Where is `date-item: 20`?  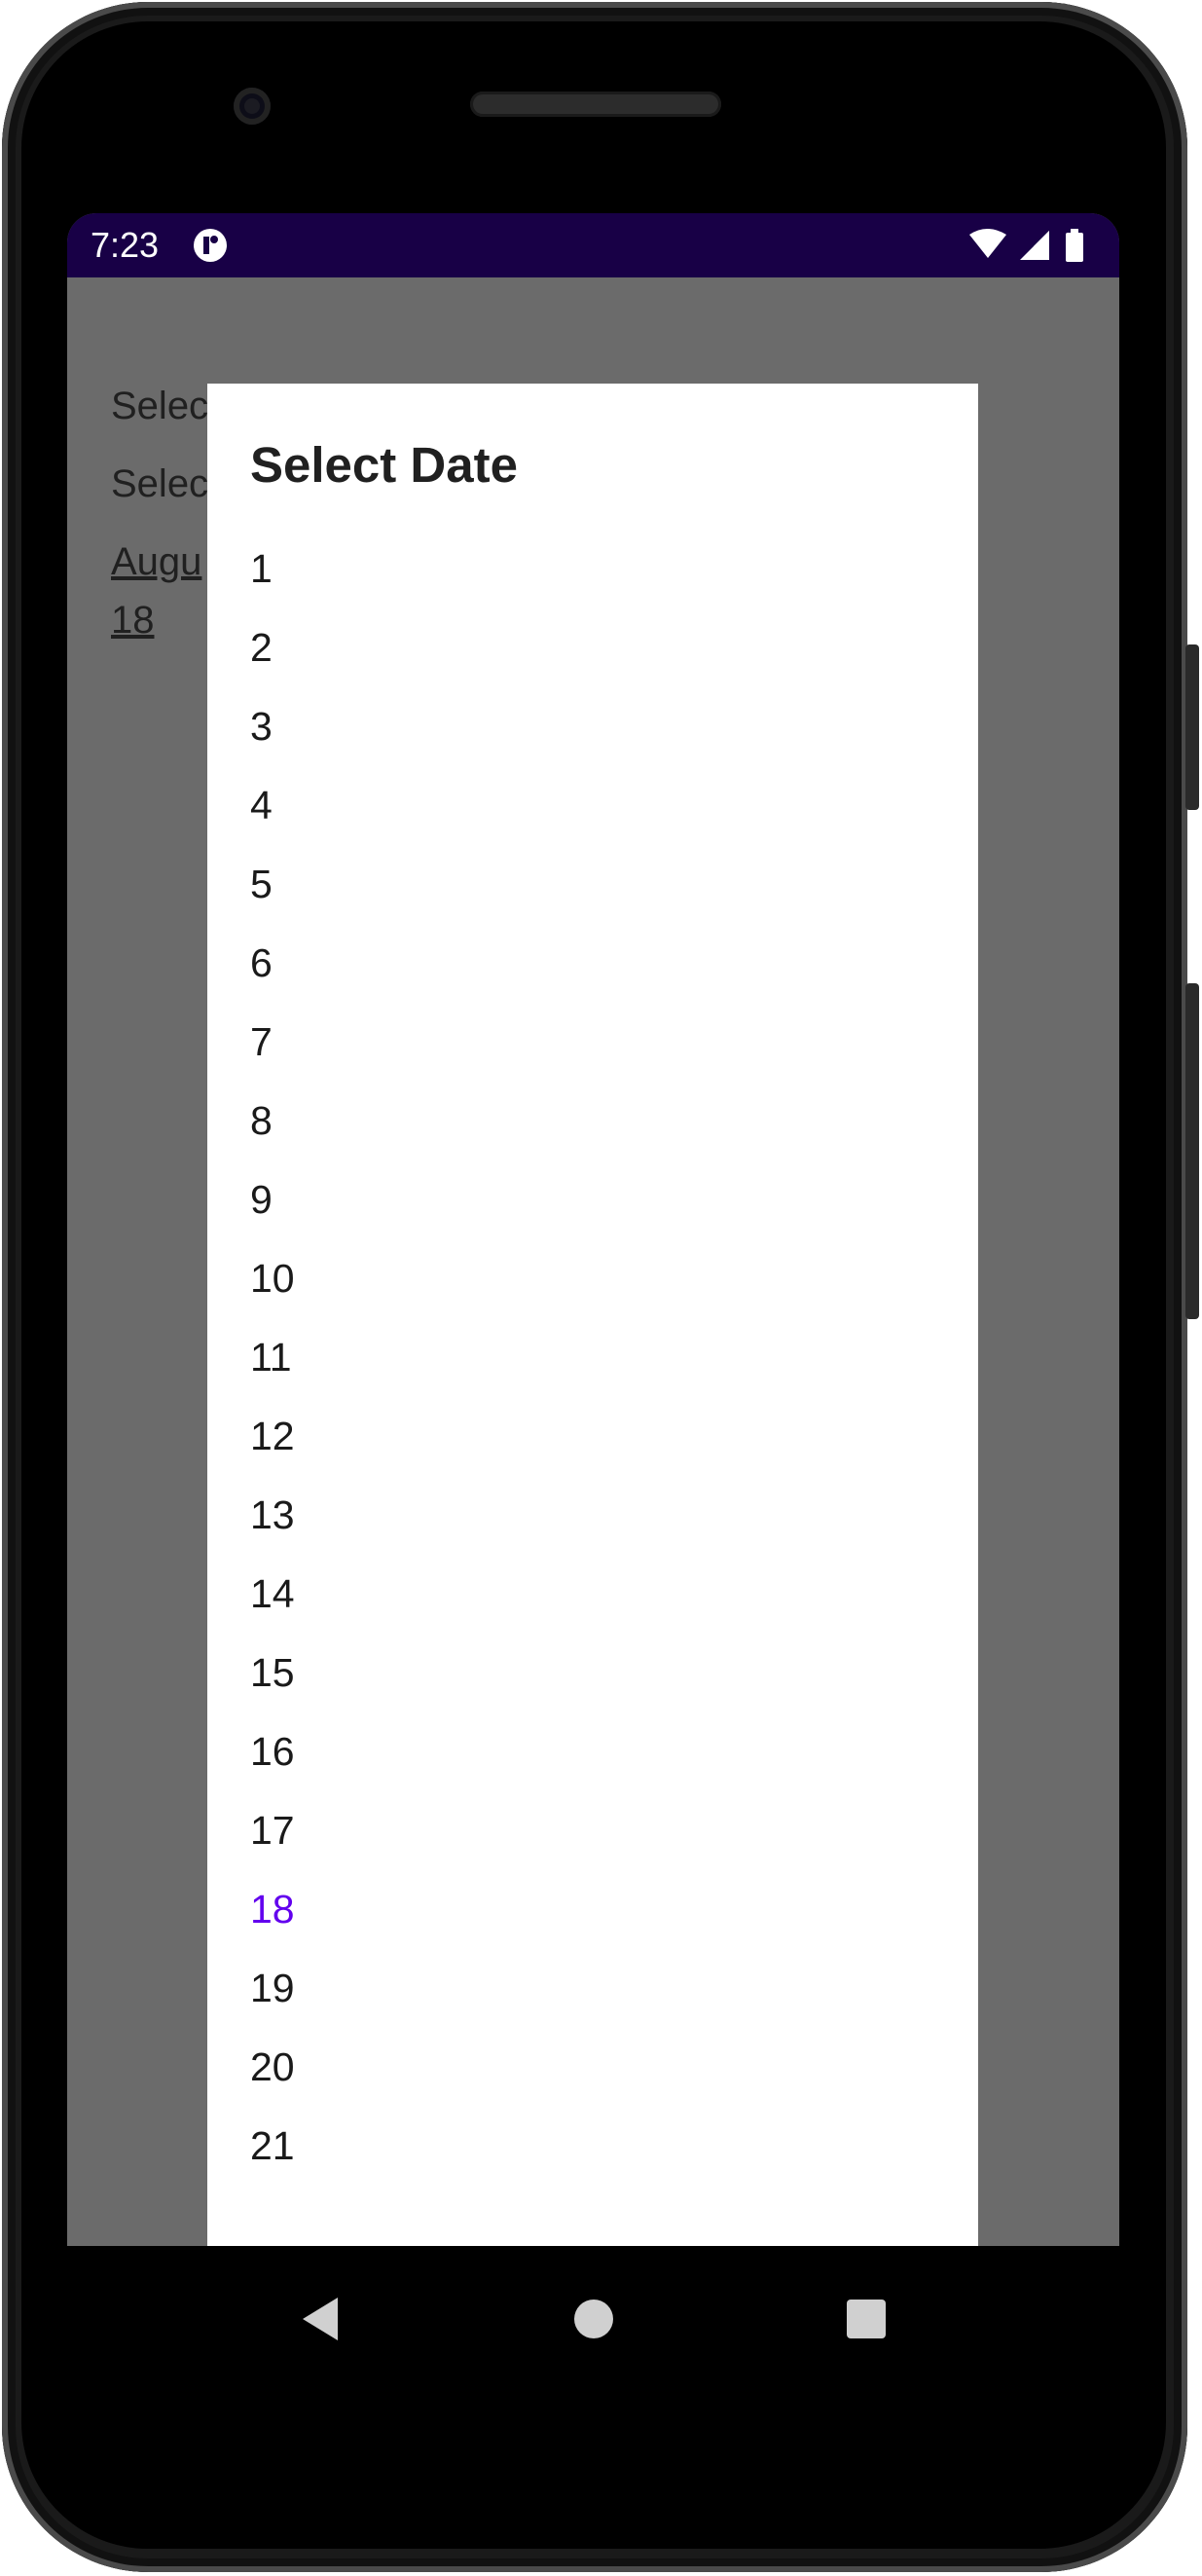
date-item: 20 is located at coordinates (592, 2067).